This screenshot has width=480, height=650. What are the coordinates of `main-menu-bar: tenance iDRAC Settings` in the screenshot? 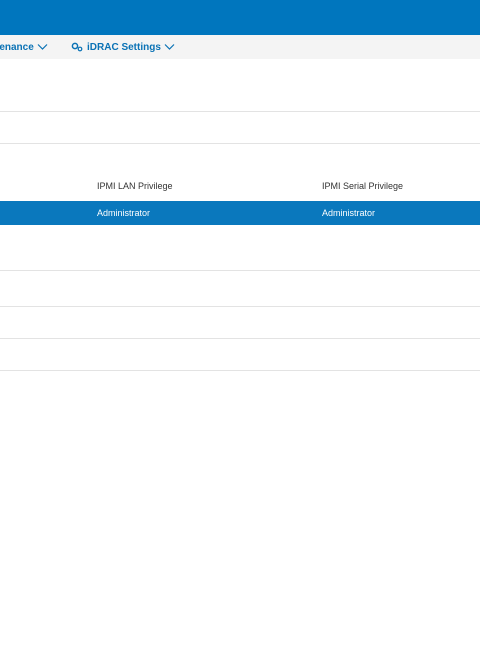 It's located at (240, 47).